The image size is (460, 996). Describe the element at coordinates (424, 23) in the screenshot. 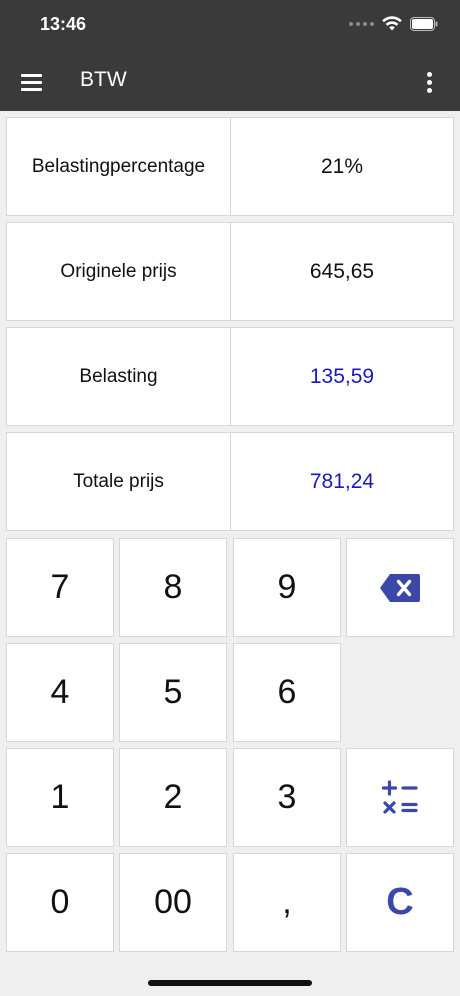

I see `battery-icon` at that location.